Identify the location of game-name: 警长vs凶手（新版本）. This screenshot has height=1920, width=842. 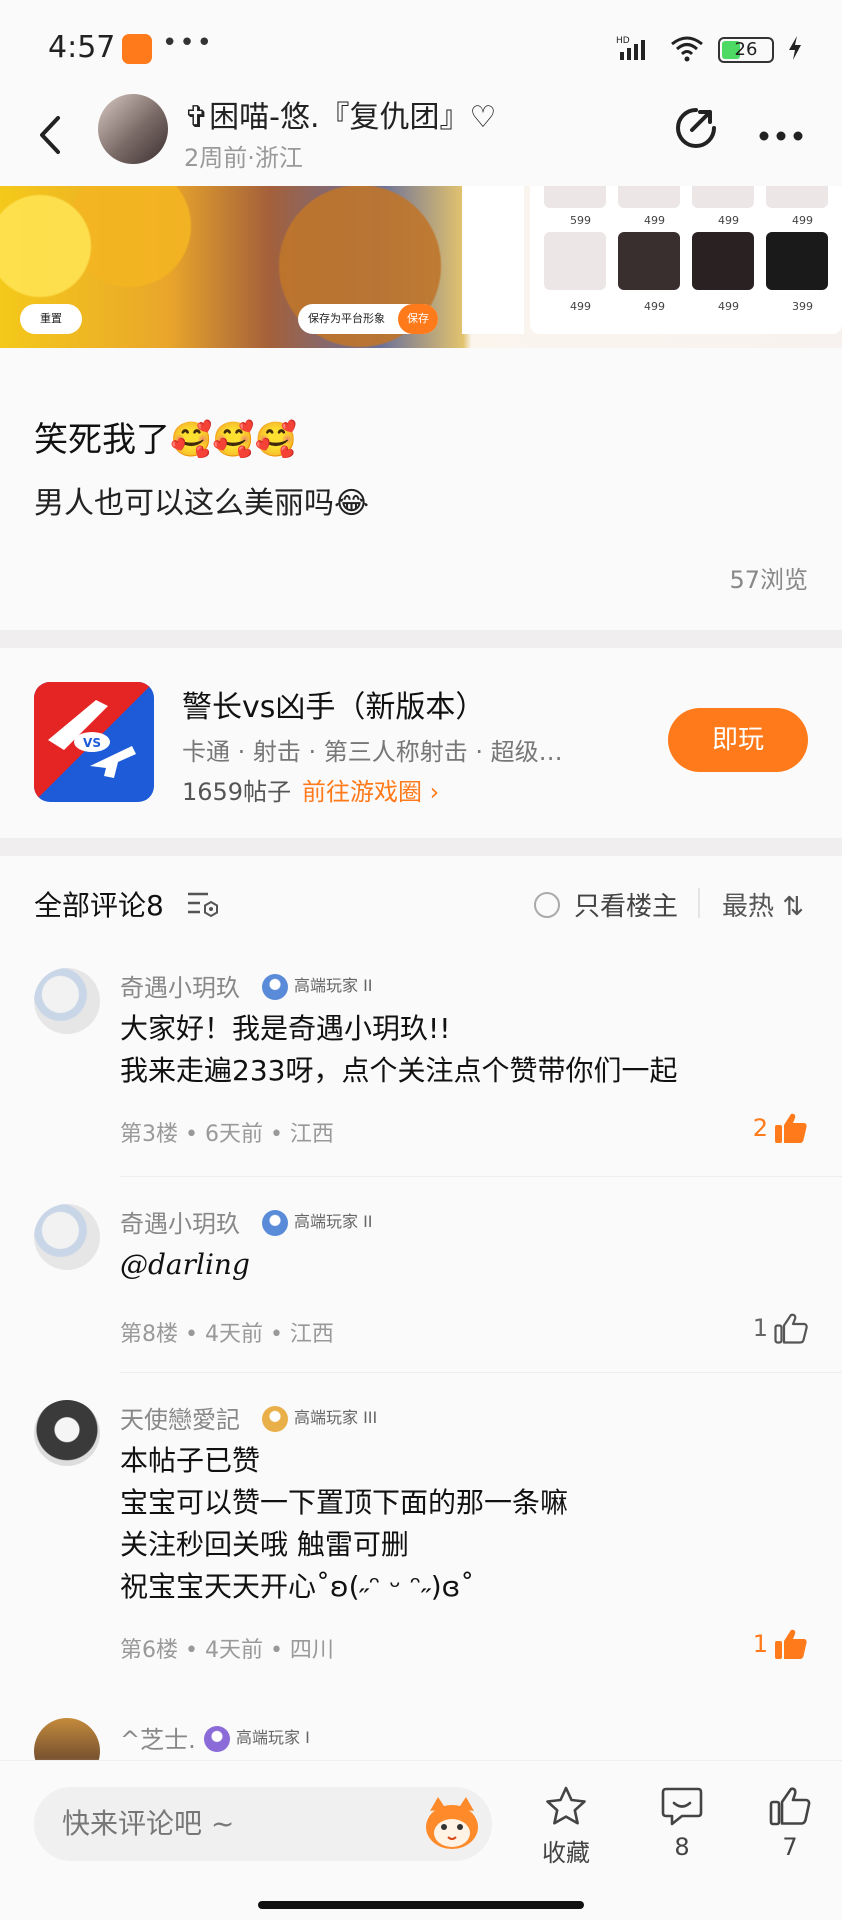
(333, 704).